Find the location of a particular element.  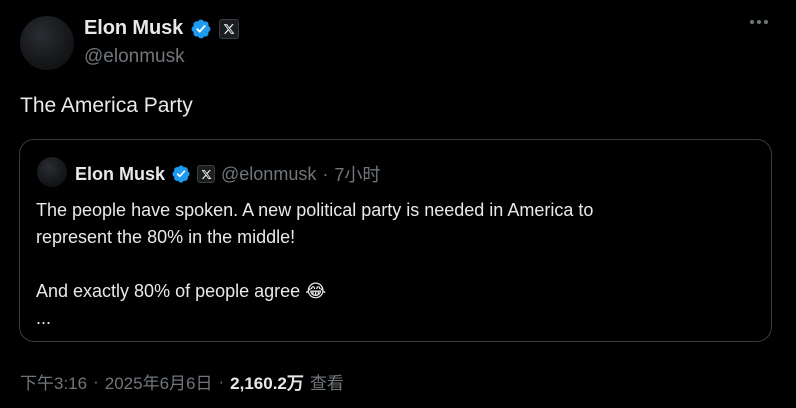

more-options-icon is located at coordinates (759, 22).